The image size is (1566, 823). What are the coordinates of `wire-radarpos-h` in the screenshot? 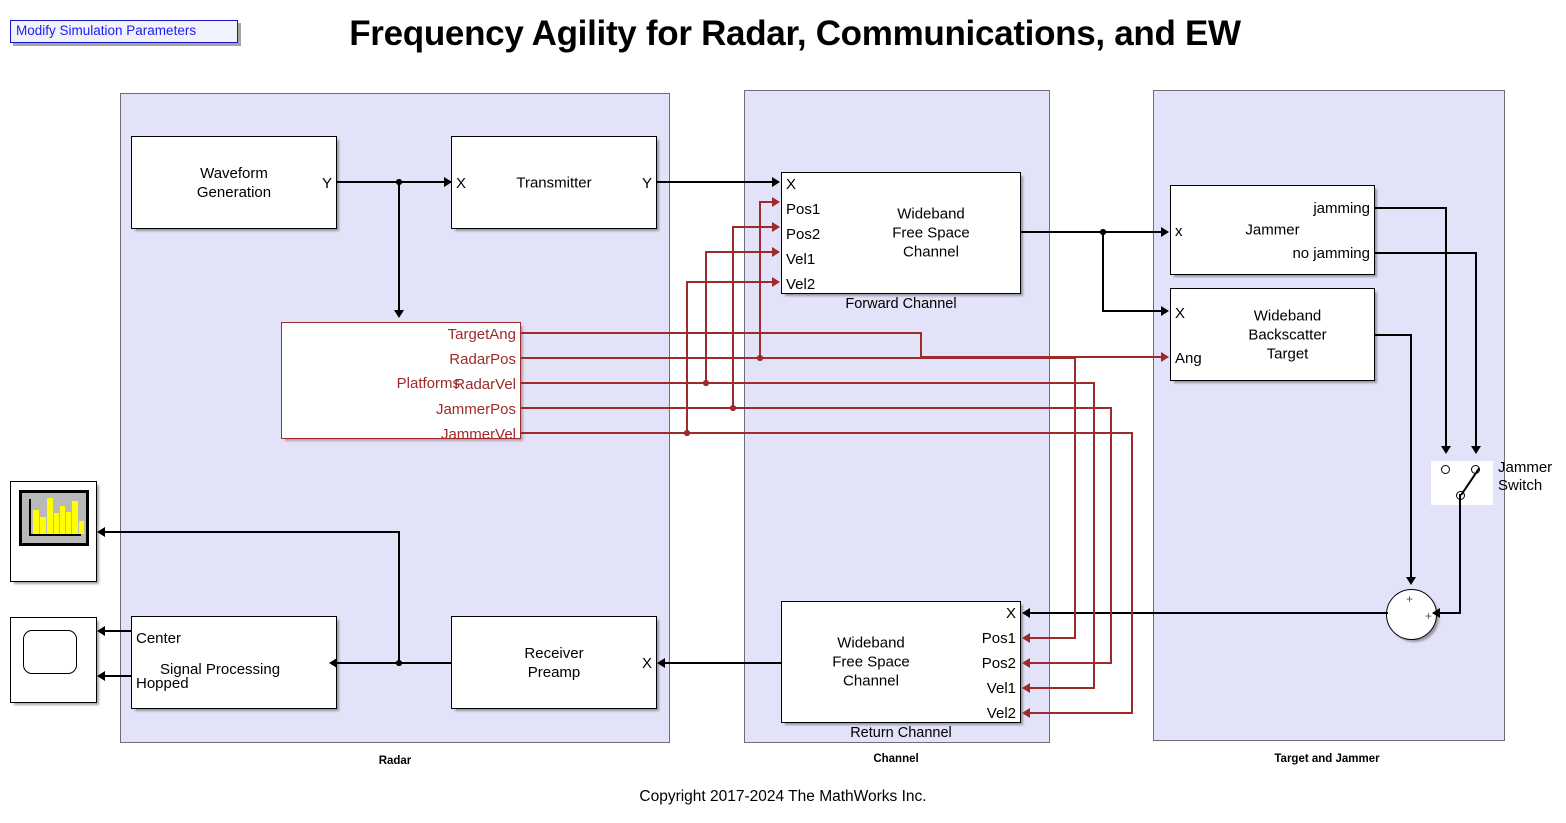 It's located at (798, 358).